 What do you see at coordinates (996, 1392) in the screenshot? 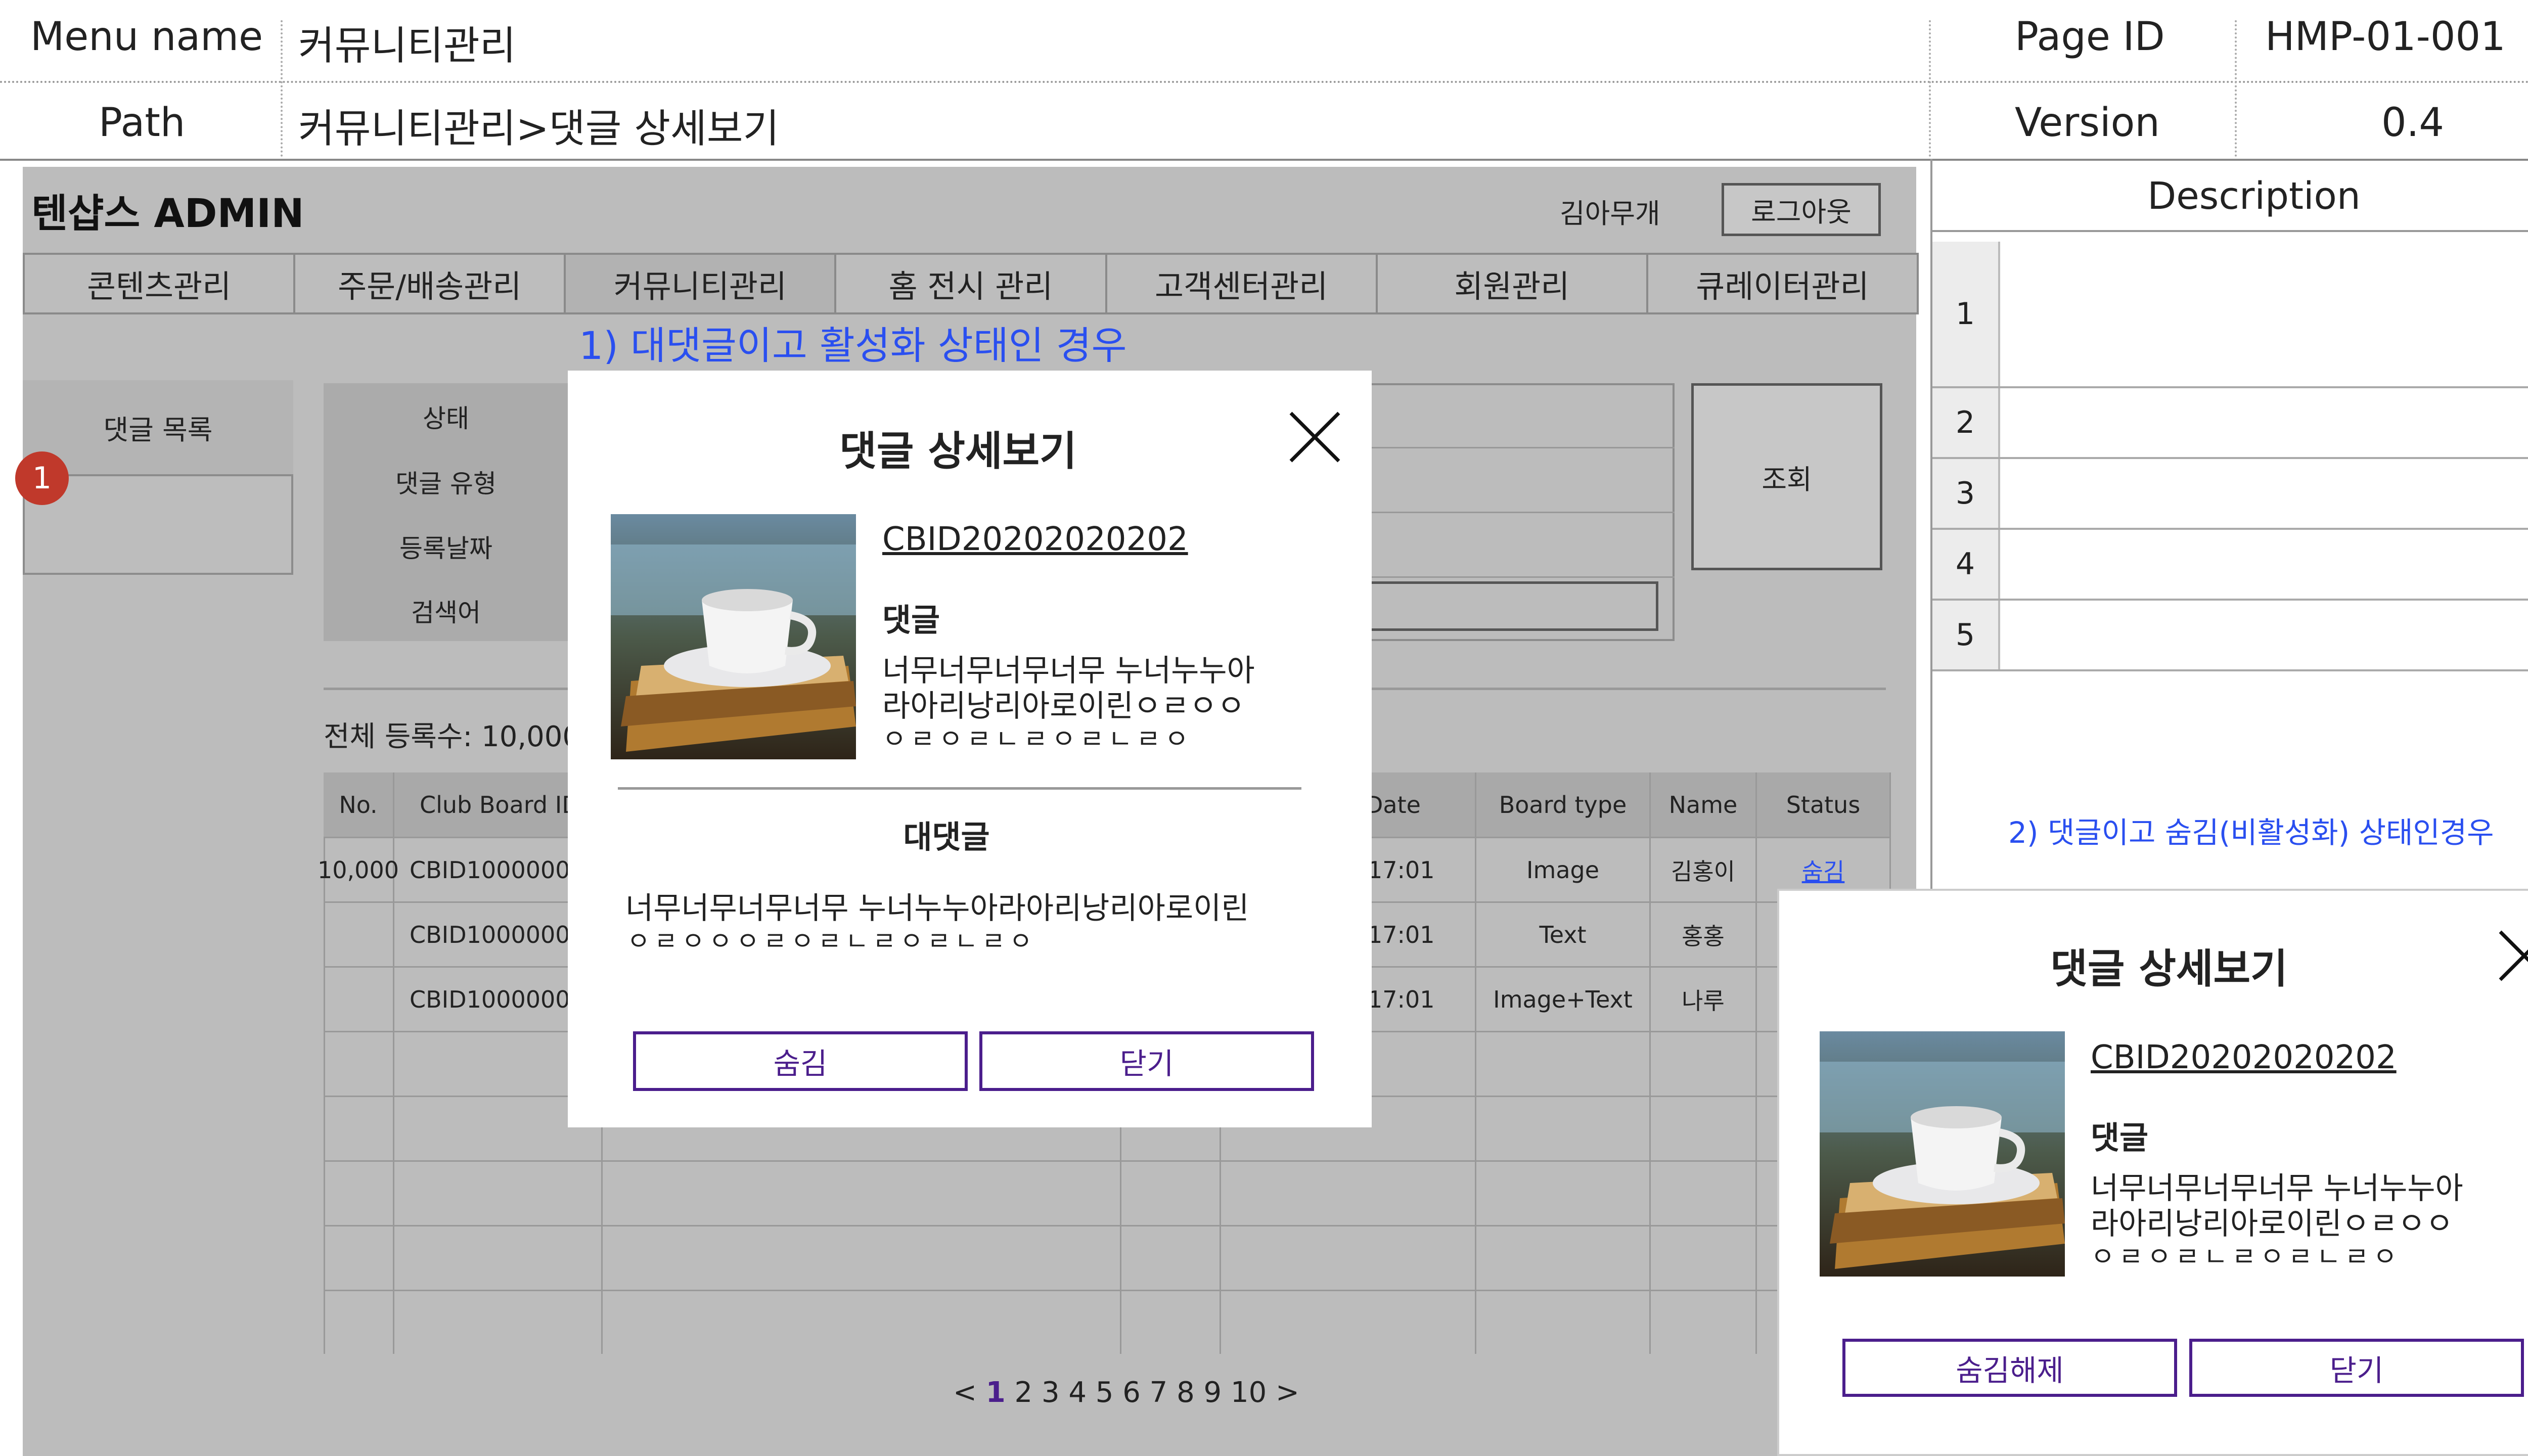
I see `pagination-current: 1` at bounding box center [996, 1392].